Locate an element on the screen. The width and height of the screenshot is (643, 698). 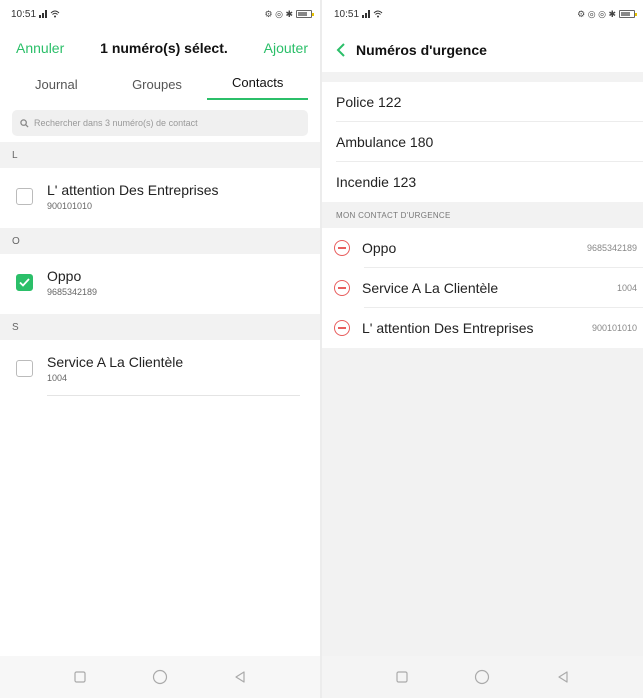
tab-journal: Journal is located at coordinates (56, 88).